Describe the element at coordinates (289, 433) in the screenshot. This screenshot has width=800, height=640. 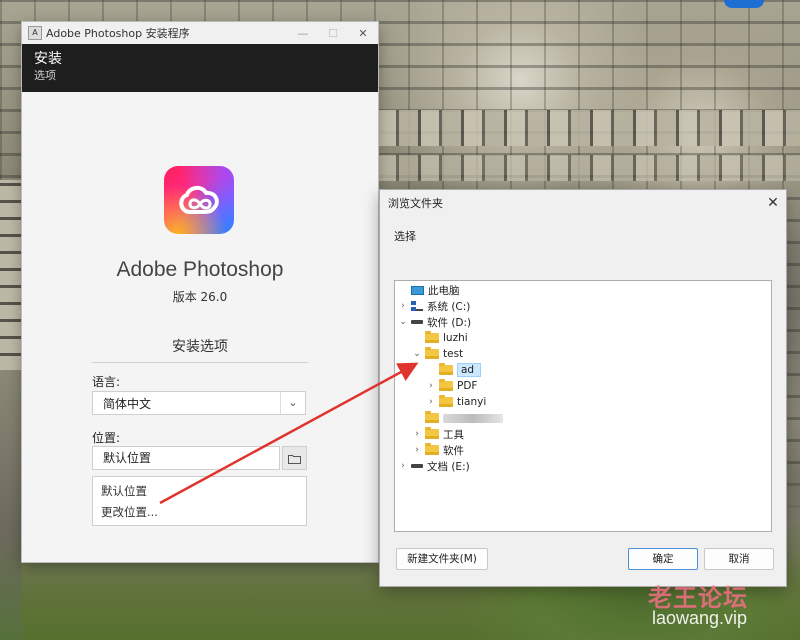
I see `annotation-arrow` at that location.